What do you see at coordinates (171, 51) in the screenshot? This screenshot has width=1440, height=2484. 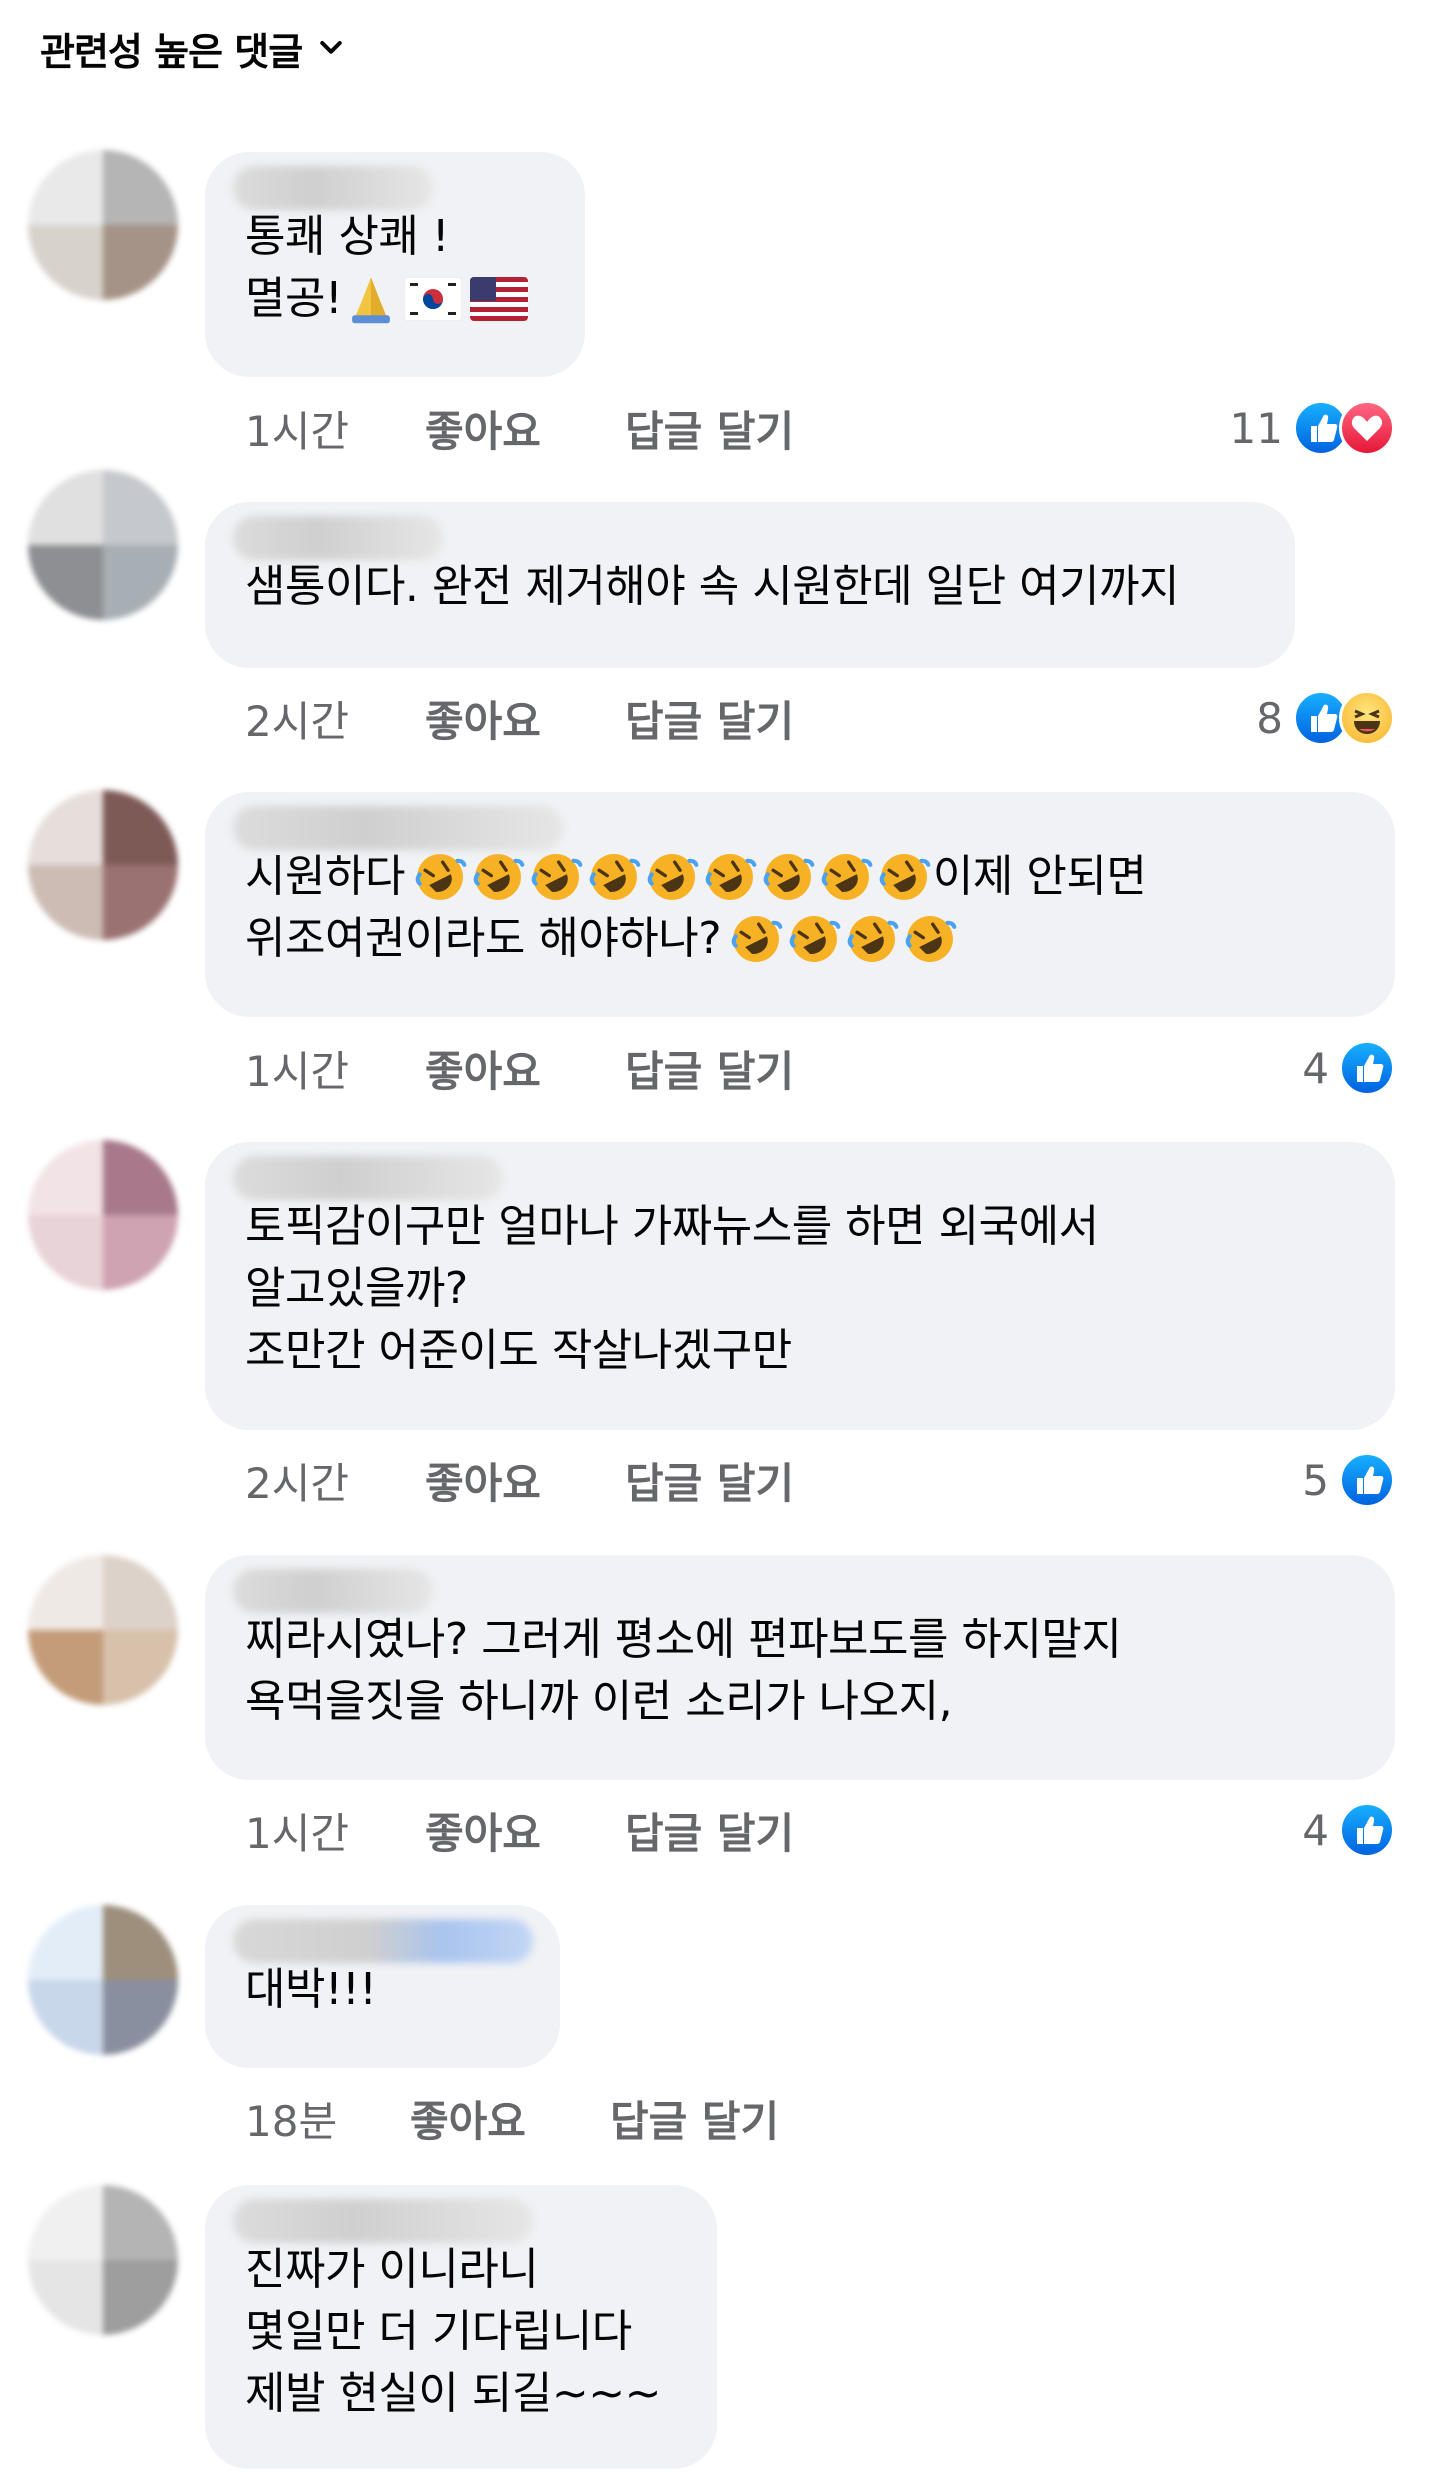 I see `sort-label: 관련성 높은 댓글` at bounding box center [171, 51].